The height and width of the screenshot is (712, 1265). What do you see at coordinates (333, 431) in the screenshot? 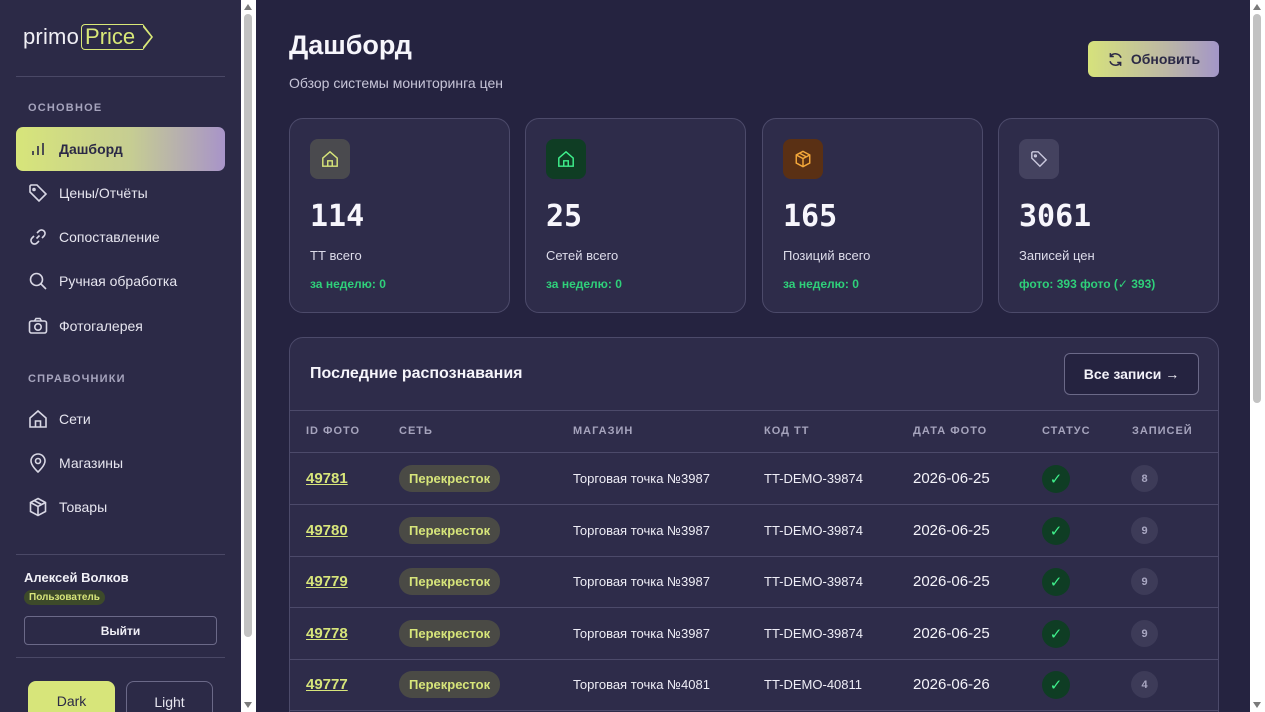
I see `column-header: ID ФОТО` at bounding box center [333, 431].